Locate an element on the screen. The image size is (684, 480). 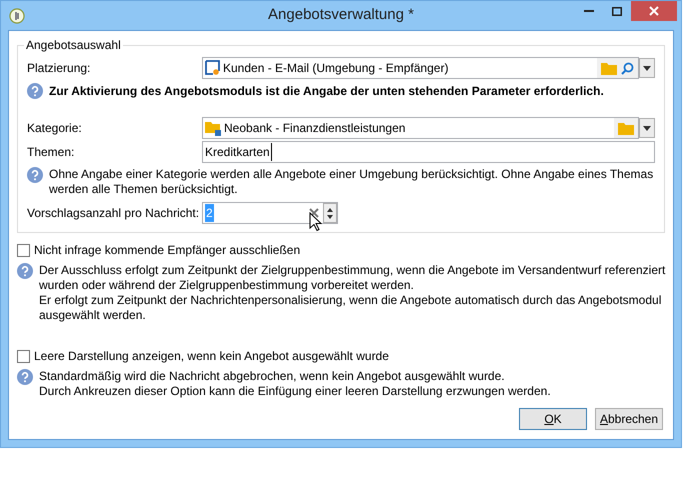
field-label: Vorschlagsanzahl pro Nachricht: is located at coordinates (113, 213).